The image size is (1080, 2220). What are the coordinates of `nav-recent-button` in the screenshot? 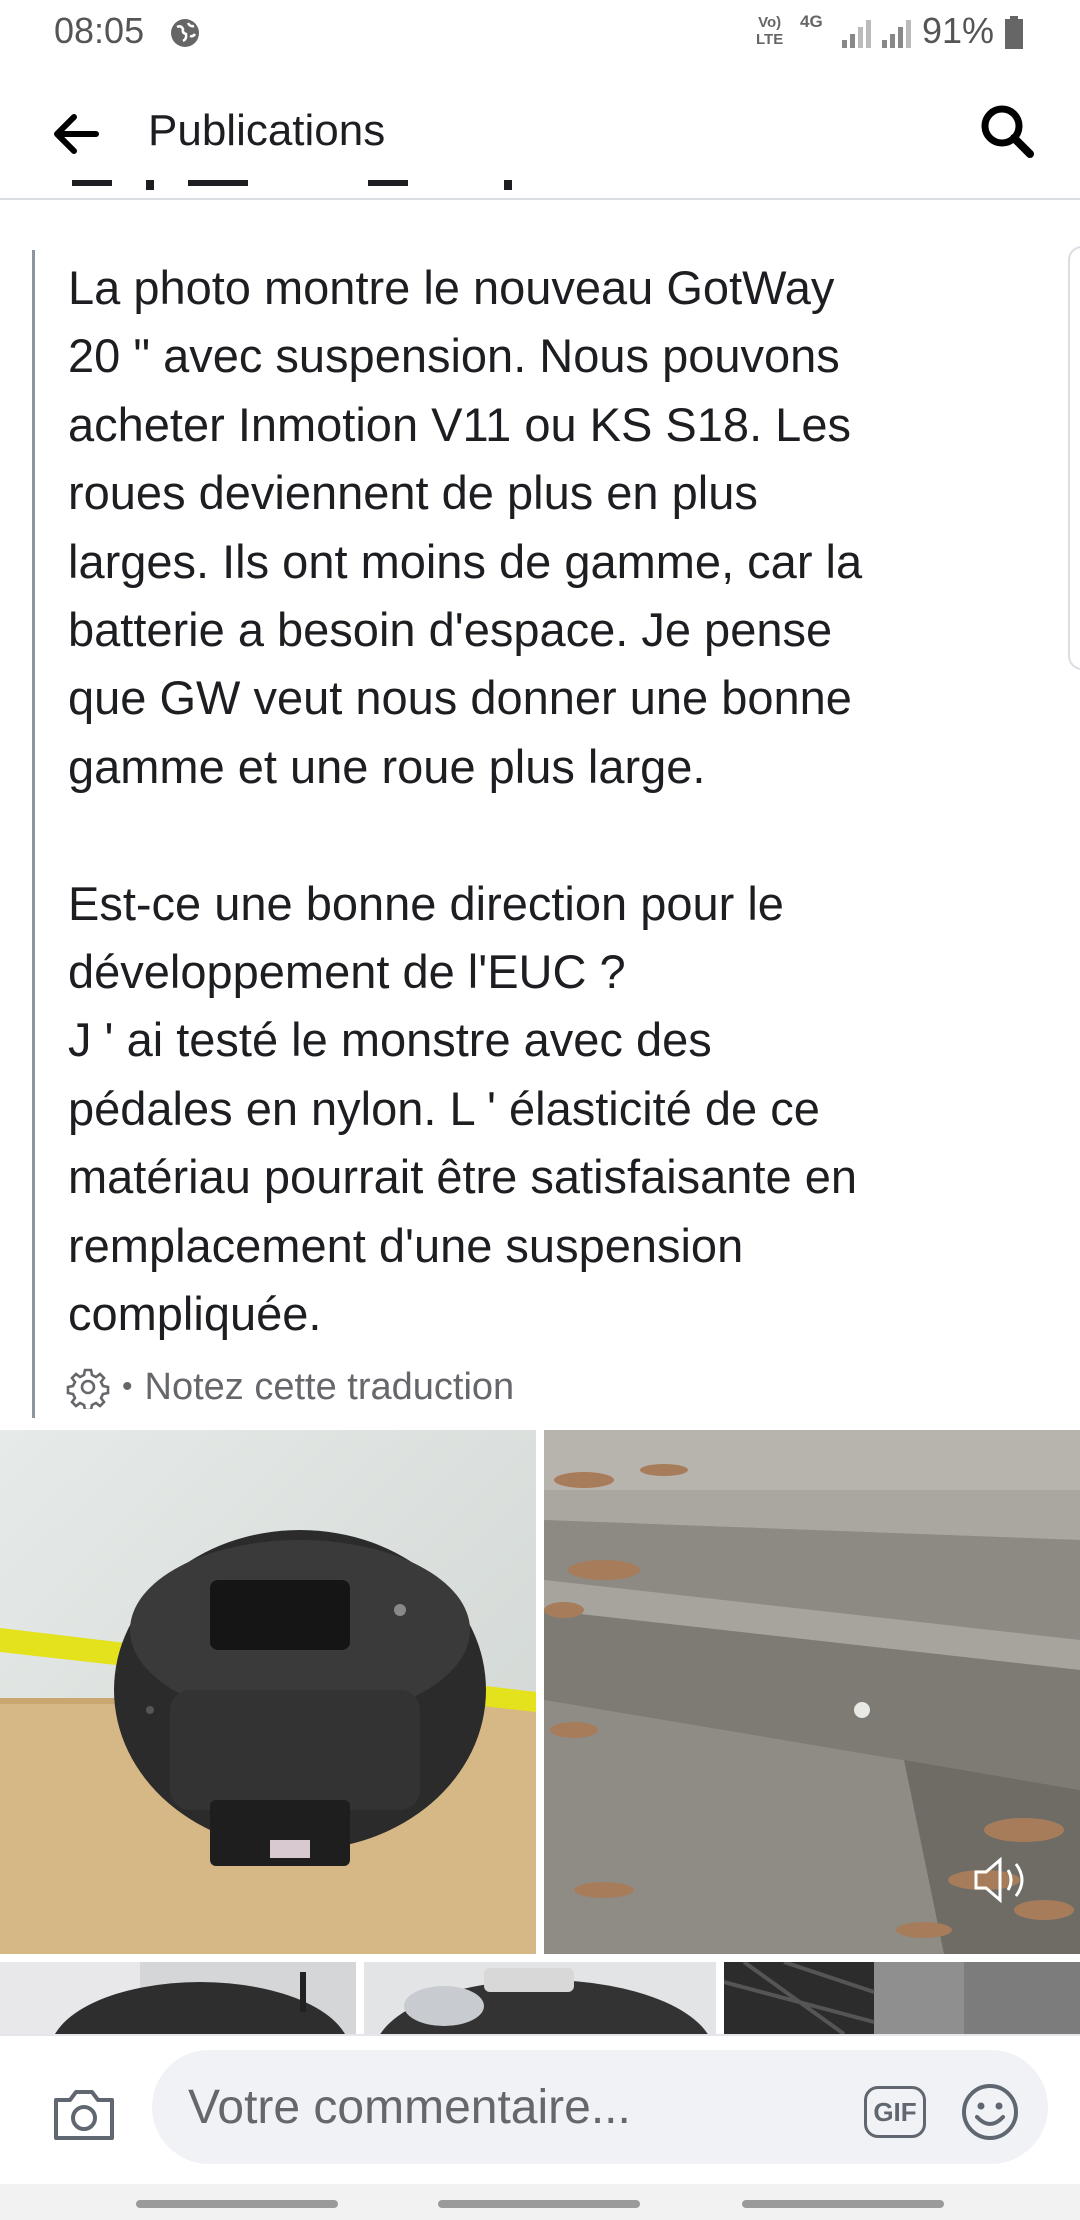 It's located at (237, 2204).